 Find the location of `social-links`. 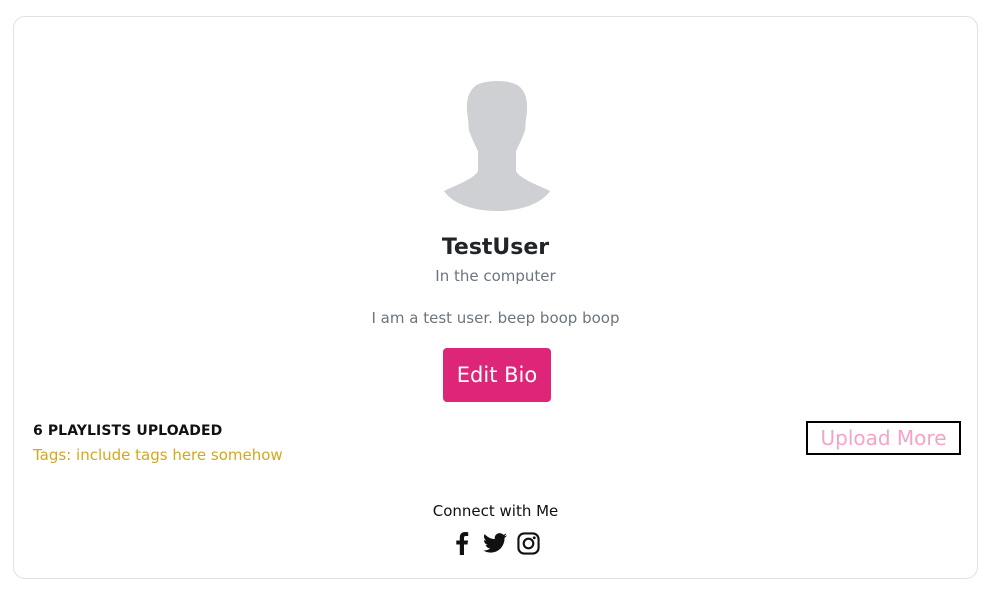

social-links is located at coordinates (495, 543).